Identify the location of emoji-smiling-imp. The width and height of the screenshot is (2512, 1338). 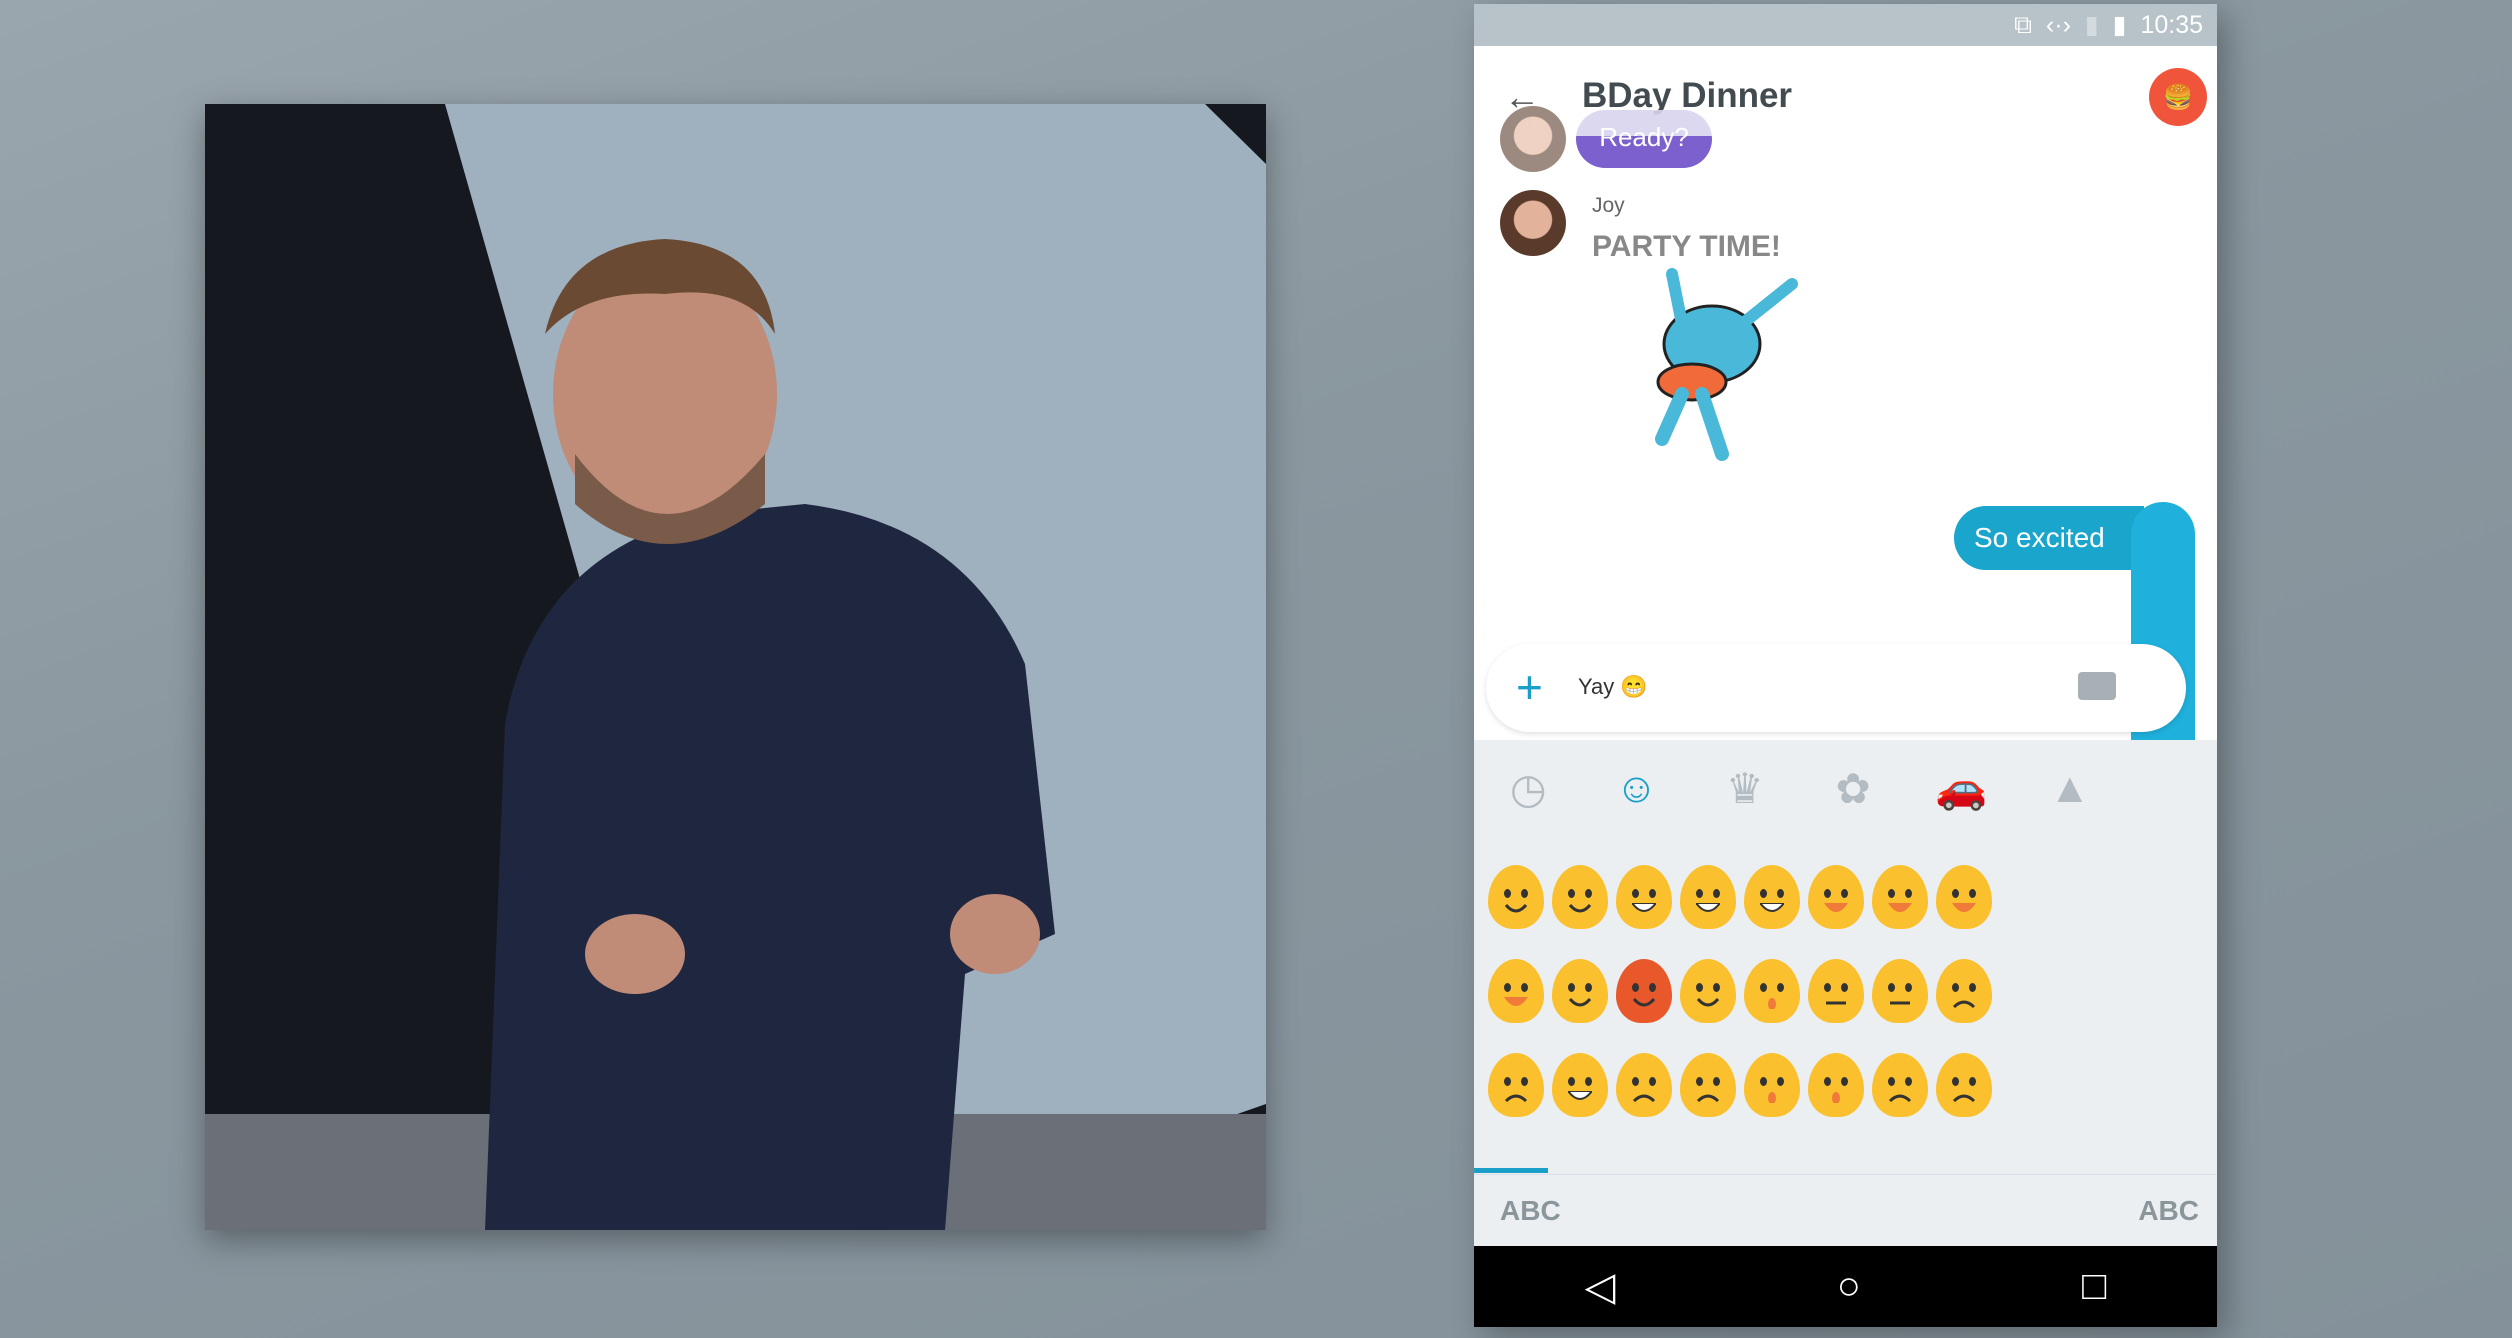
(1644, 991).